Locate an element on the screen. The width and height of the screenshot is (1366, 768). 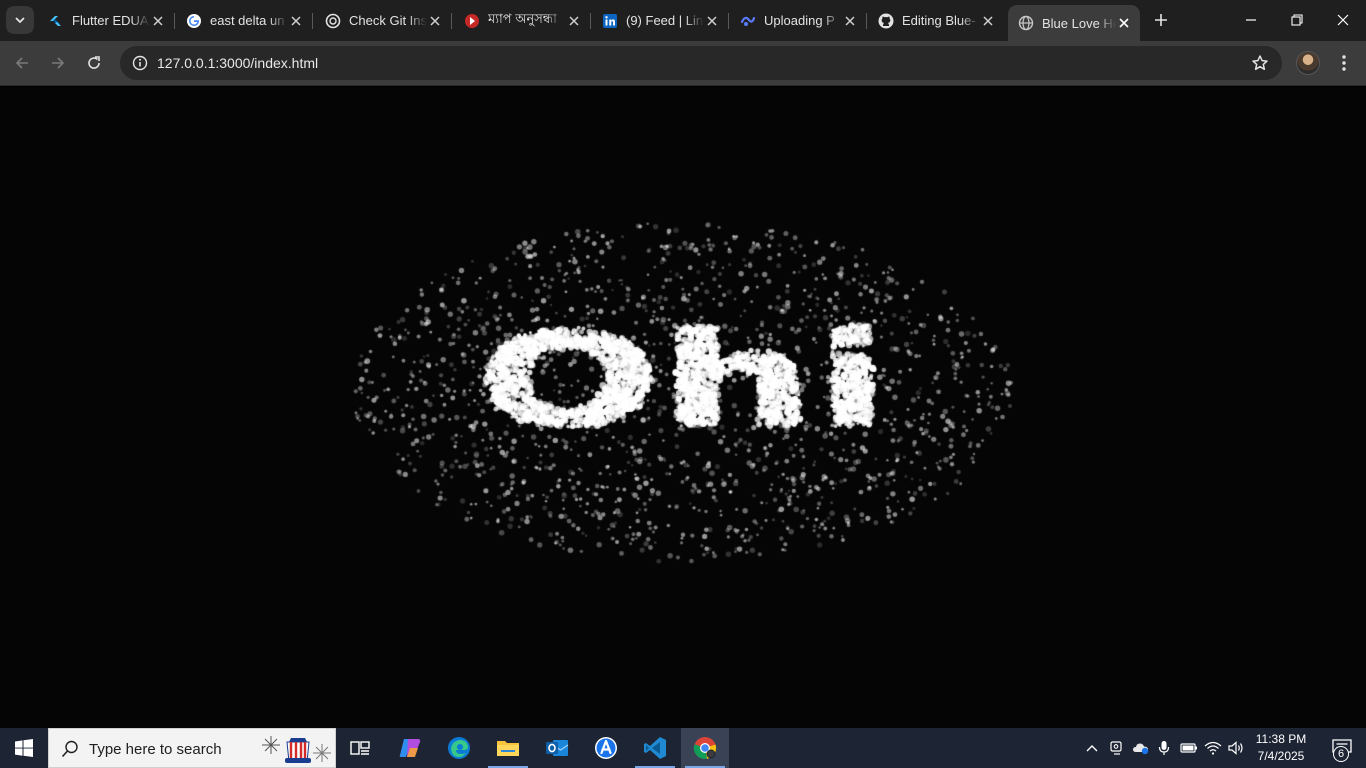
wifi-icon is located at coordinates (1213, 748).